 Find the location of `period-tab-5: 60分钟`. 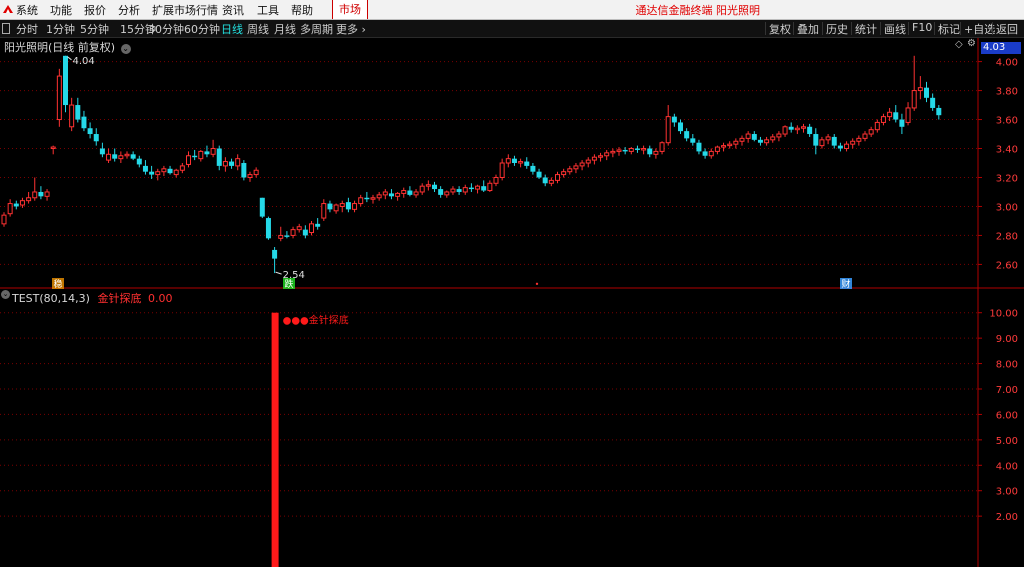

period-tab-5: 60分钟 is located at coordinates (202, 29).